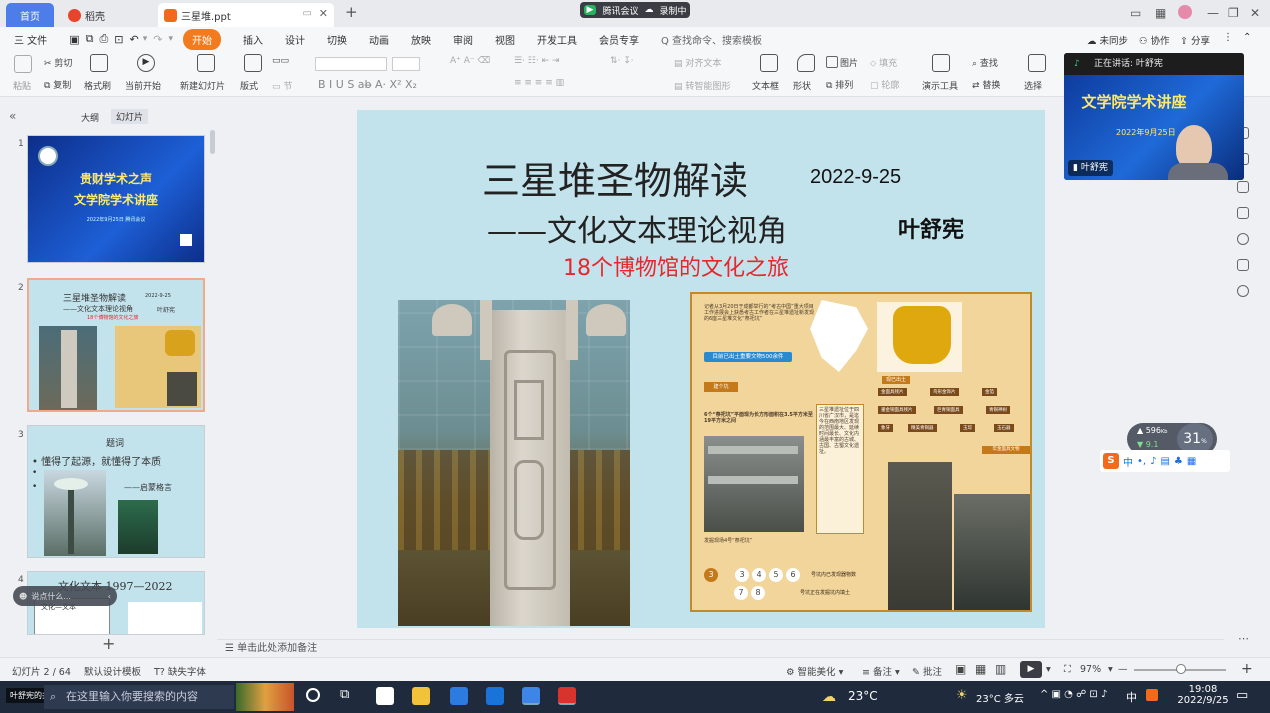 The height and width of the screenshot is (713, 1270). I want to click on zoom-level: 97%, so click(1090, 669).